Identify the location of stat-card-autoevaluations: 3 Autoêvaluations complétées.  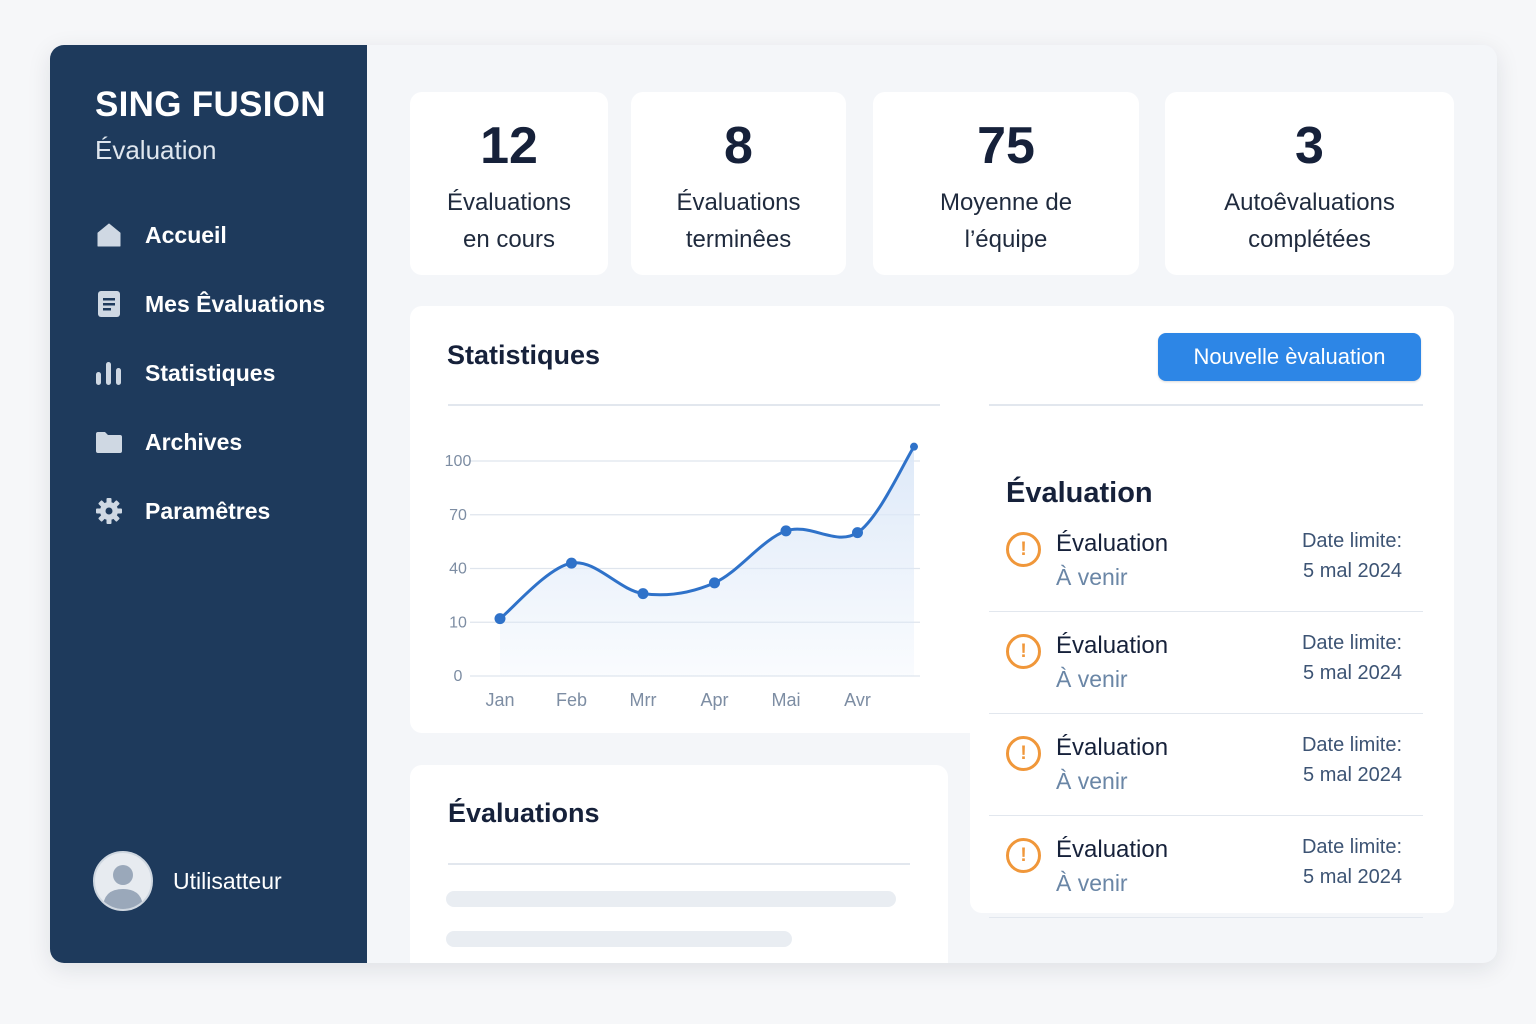
(1309, 183).